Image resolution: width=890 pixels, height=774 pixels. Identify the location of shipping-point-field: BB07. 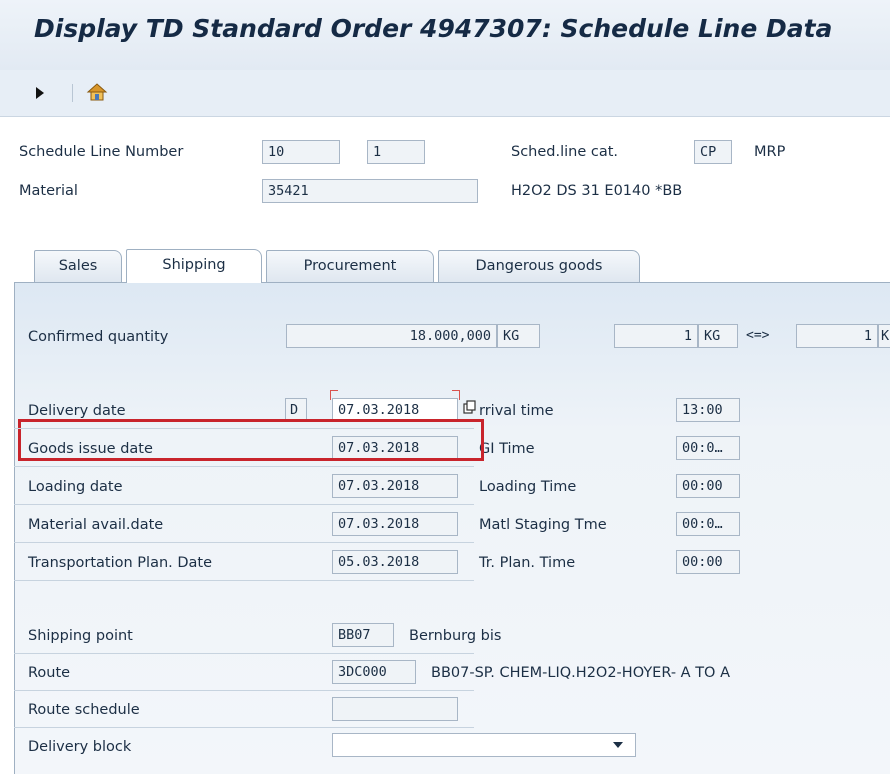
(363, 635).